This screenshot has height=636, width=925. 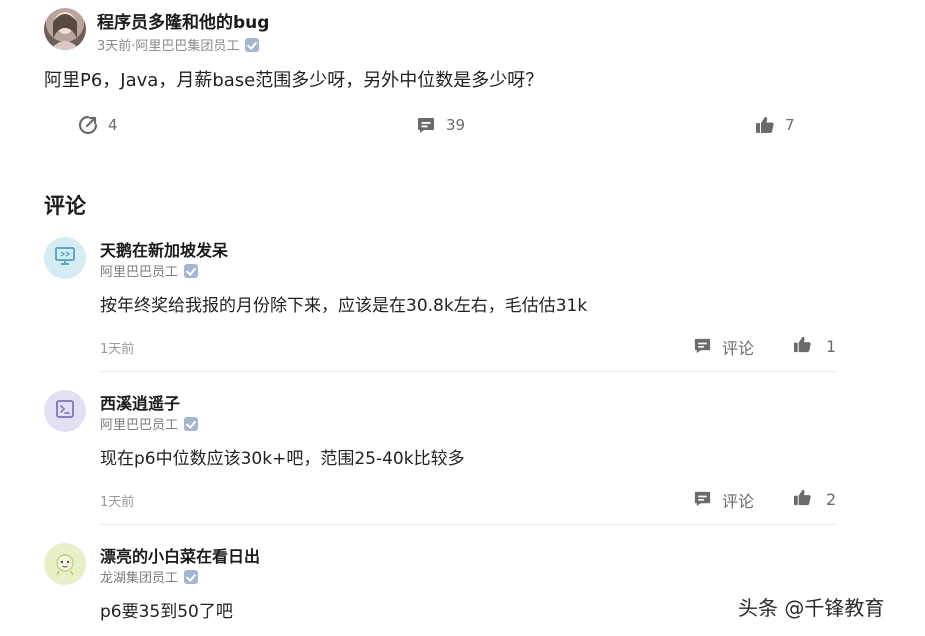 What do you see at coordinates (65, 29) in the screenshot?
I see `post-author-avatar` at bounding box center [65, 29].